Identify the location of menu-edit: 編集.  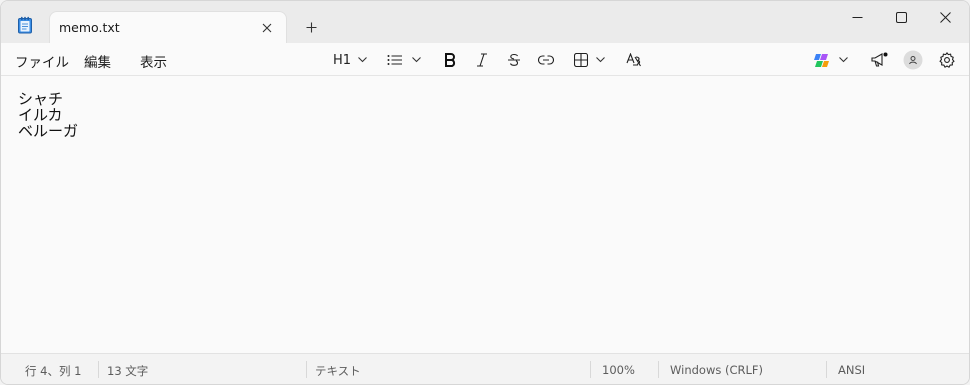
(97, 61).